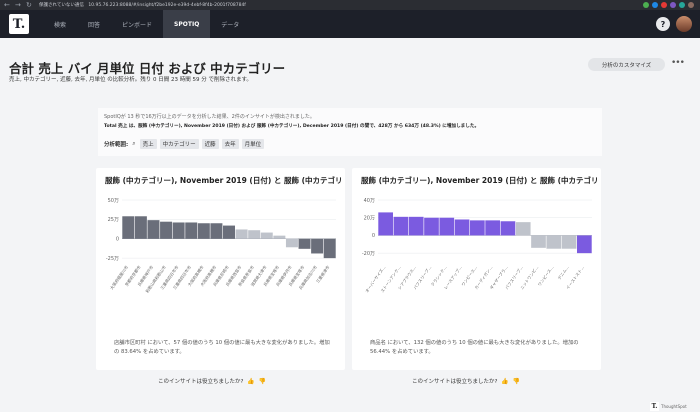 The image size is (700, 412). Describe the element at coordinates (668, 5) in the screenshot. I see `extension-icons` at that location.